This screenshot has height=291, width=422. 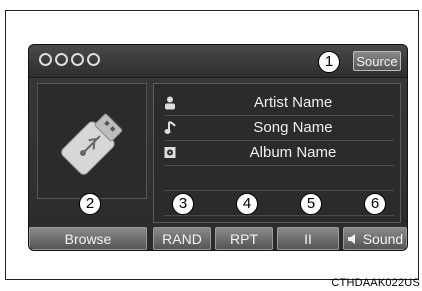 What do you see at coordinates (170, 152) in the screenshot?
I see `album-icon` at bounding box center [170, 152].